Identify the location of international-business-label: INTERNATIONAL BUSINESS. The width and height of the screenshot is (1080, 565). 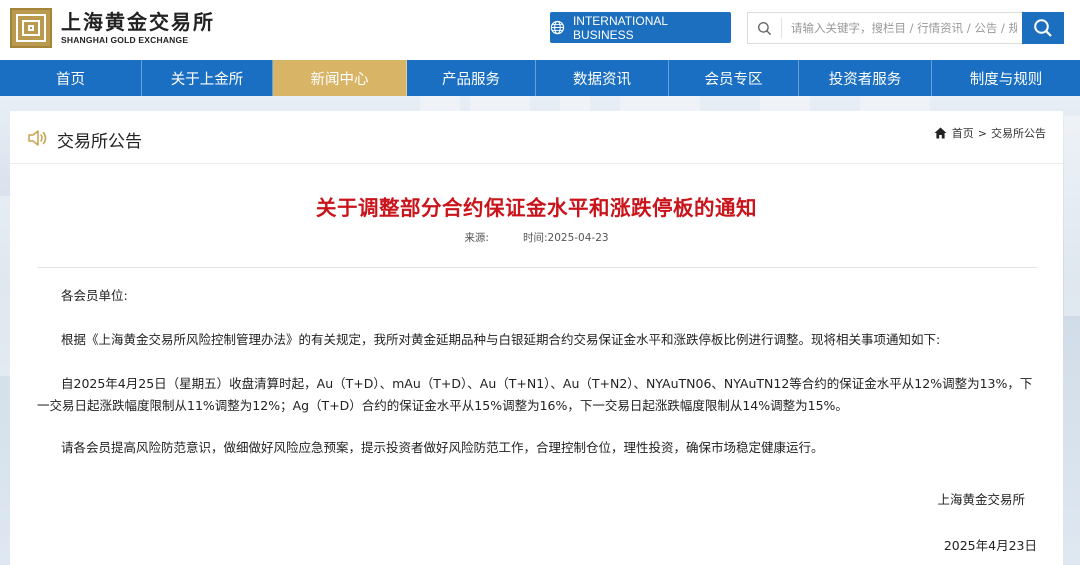
(620, 27).